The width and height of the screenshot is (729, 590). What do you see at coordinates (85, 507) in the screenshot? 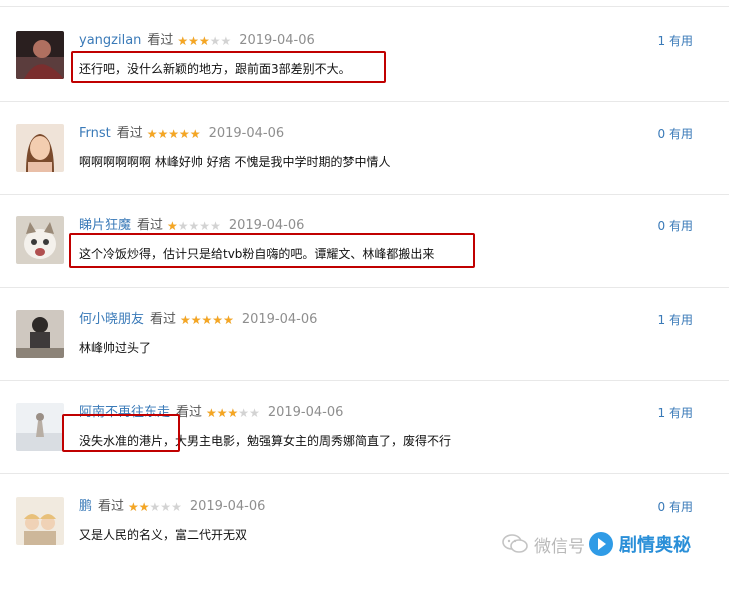
I see `username-link: 鹏` at bounding box center [85, 507].